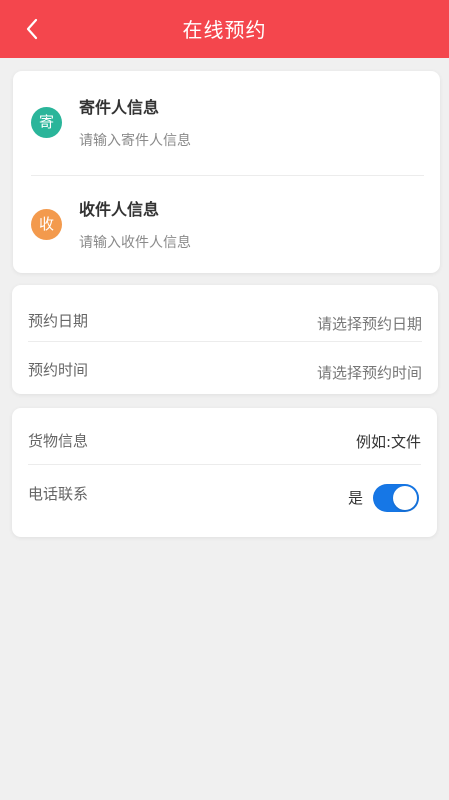 The height and width of the screenshot is (800, 449). What do you see at coordinates (58, 441) in the screenshot?
I see `cargo-info-label: 货物信息` at bounding box center [58, 441].